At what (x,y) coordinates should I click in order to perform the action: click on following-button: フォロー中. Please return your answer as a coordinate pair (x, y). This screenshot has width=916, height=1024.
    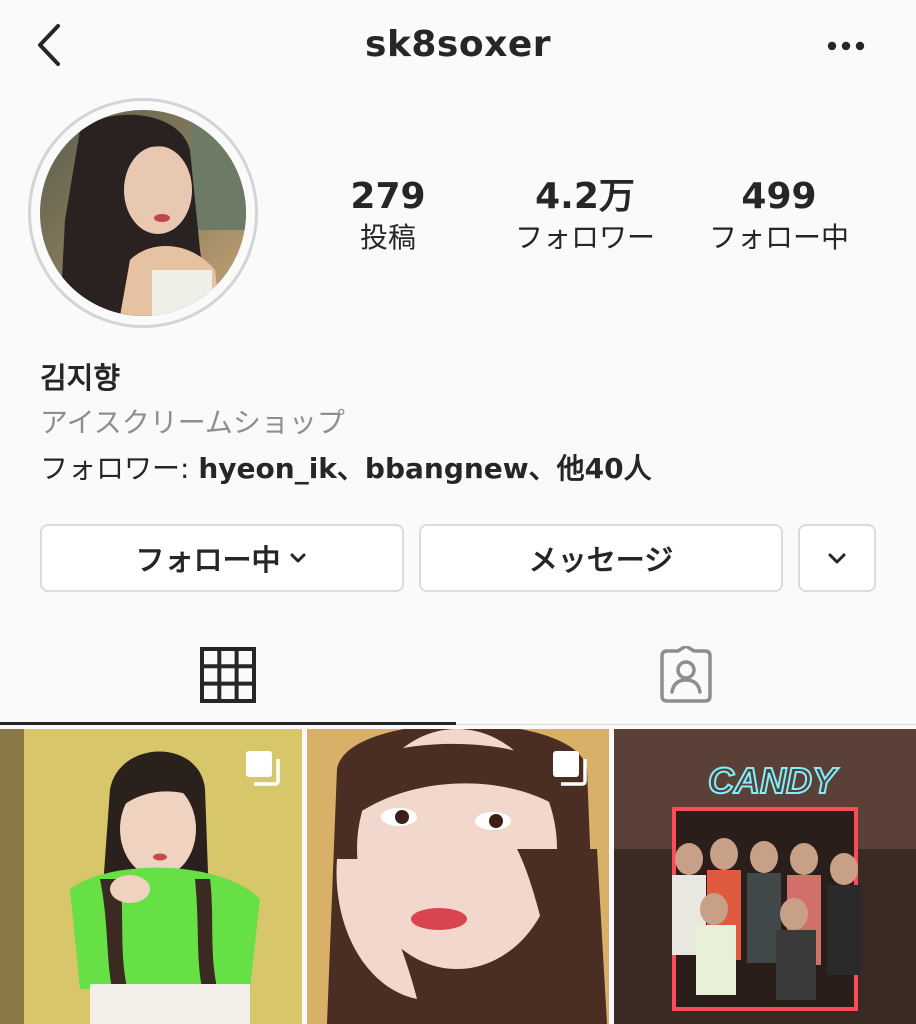
    Looking at the image, I should click on (222, 558).